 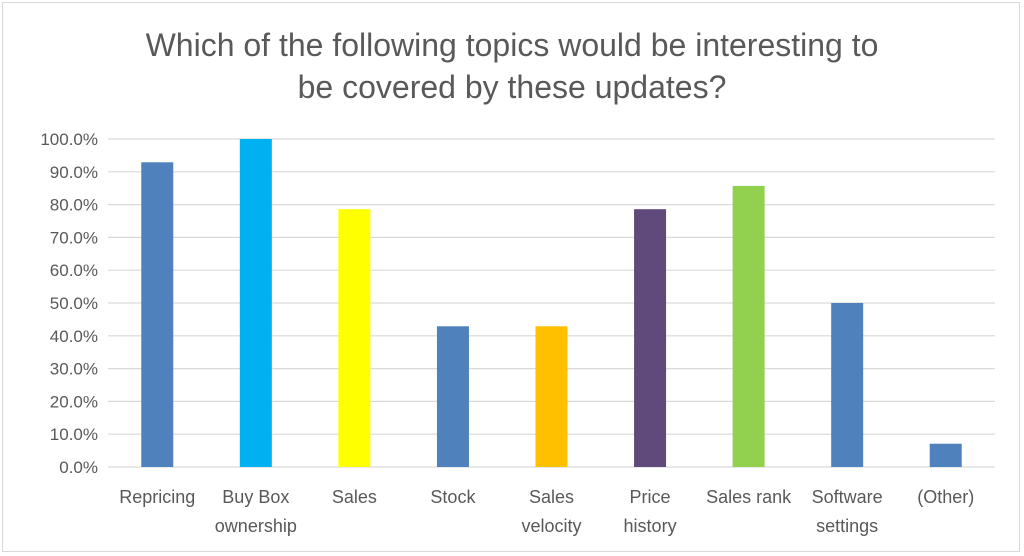 I want to click on y-tick-label: 50.0%, so click(x=74, y=303).